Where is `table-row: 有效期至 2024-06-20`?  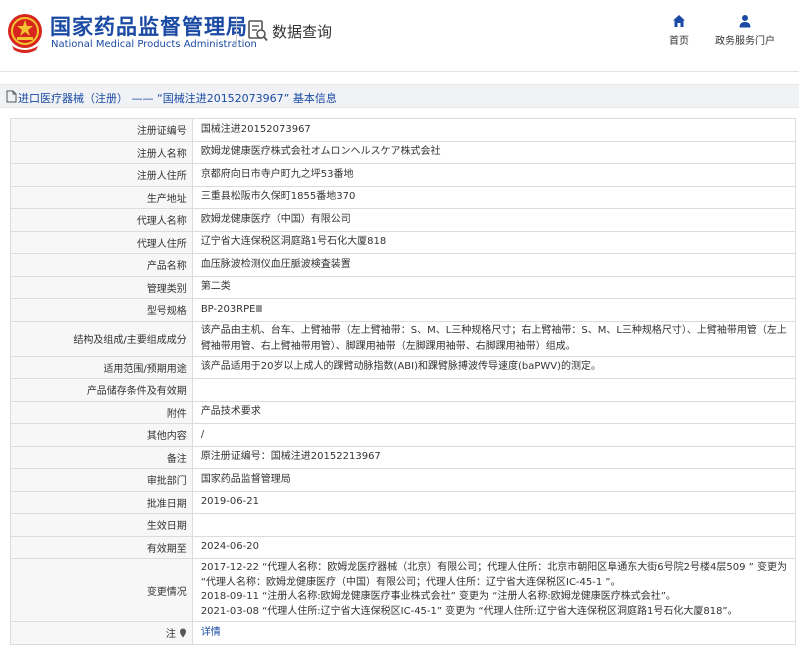 table-row: 有效期至 2024-06-20 is located at coordinates (403, 547).